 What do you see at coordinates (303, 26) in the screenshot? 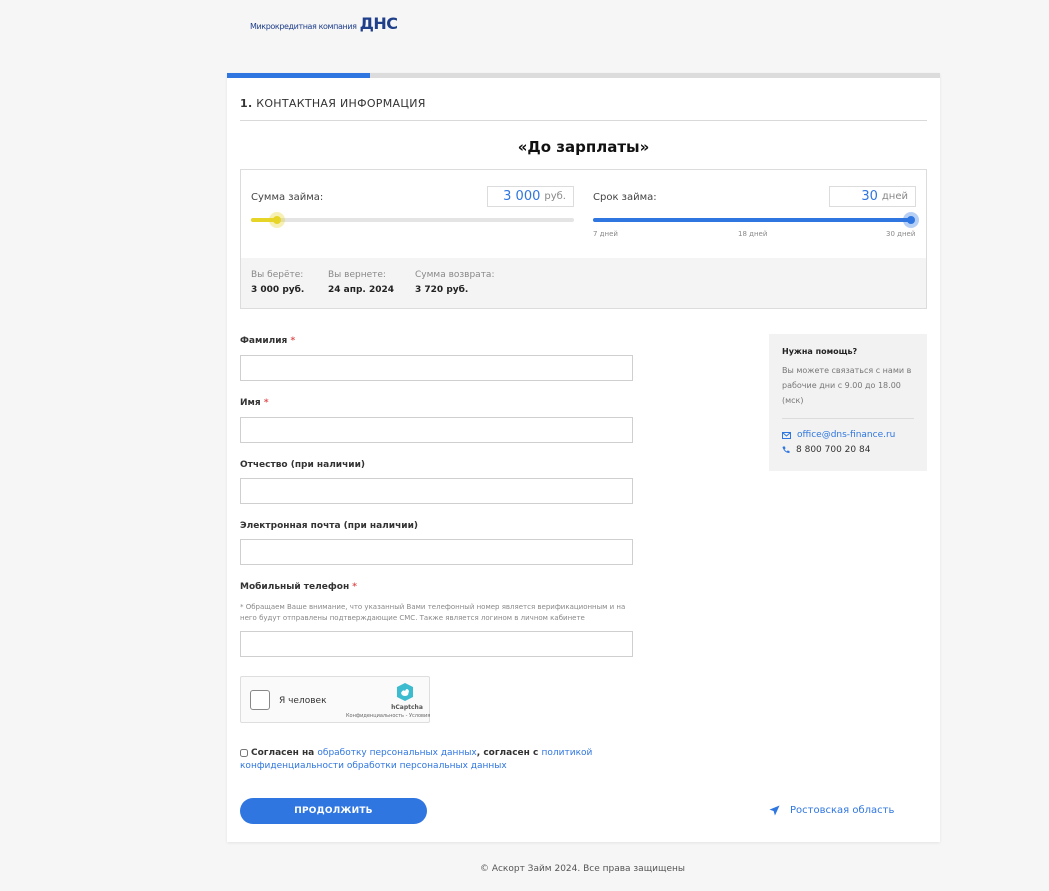
I see `logo-subtitle: Микрокредитная компания` at bounding box center [303, 26].